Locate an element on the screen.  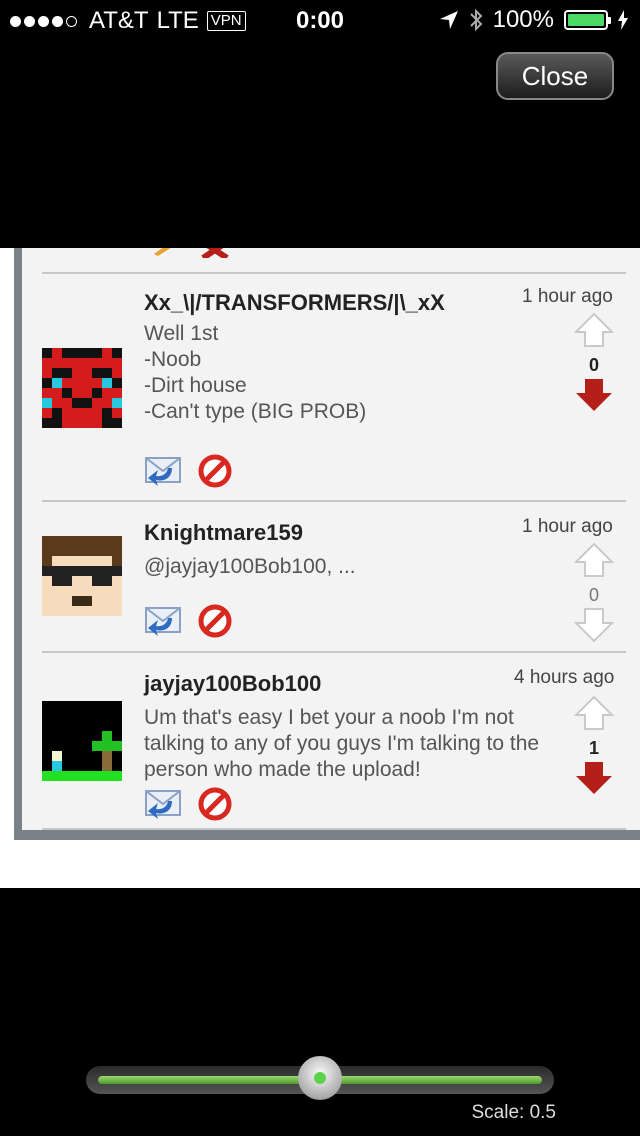
delete-icon is located at coordinates (215, 253).